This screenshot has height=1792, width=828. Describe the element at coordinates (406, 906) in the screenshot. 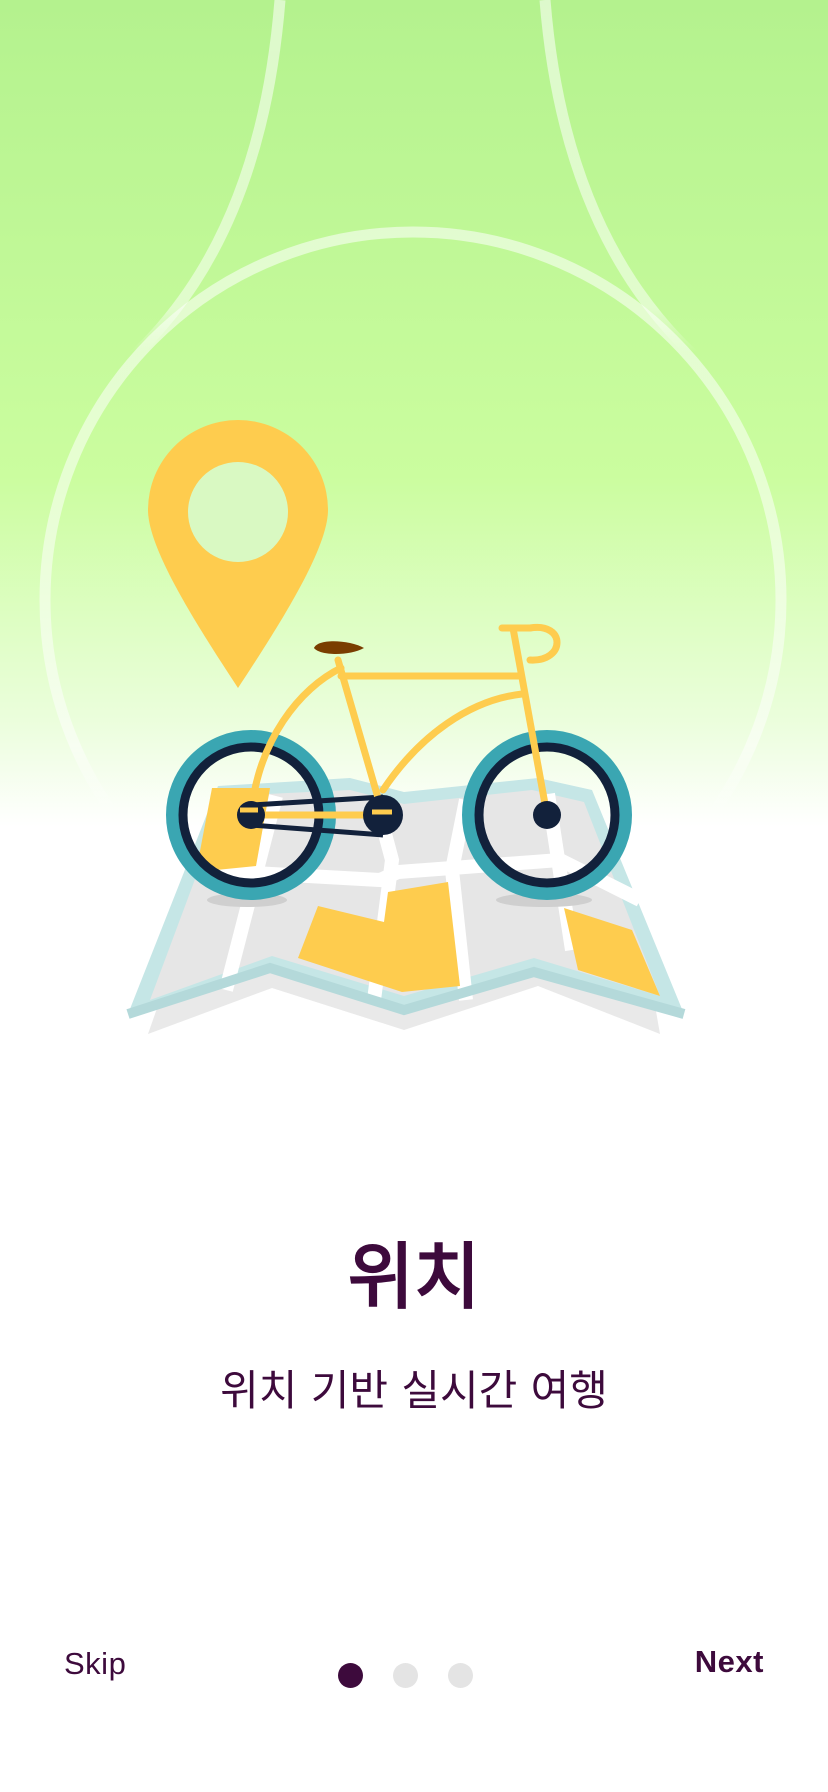

I see `folded-map-icon` at that location.